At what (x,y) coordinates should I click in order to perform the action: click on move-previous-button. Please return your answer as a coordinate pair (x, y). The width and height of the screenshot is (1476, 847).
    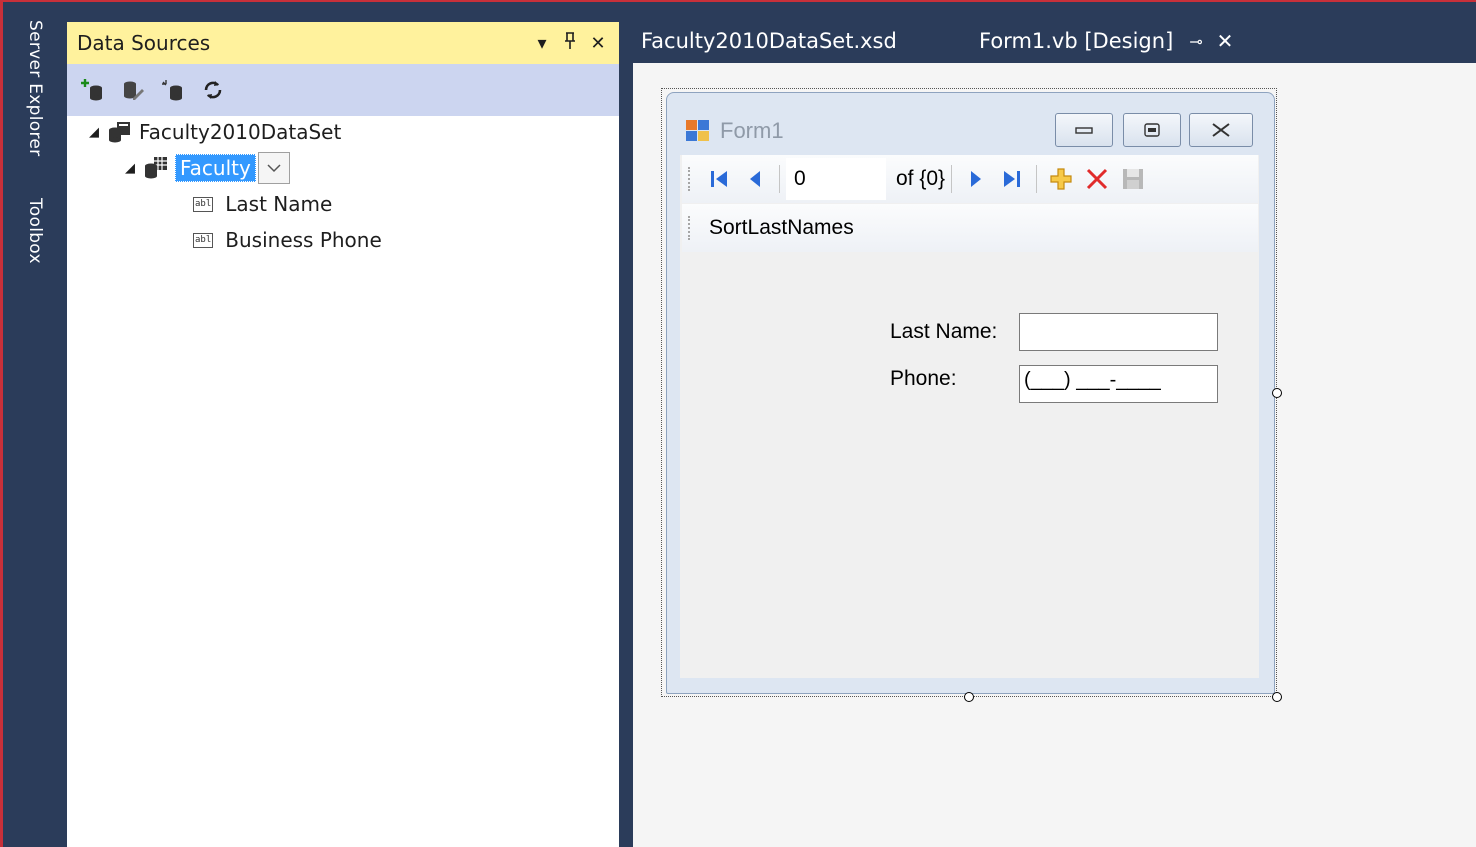
    Looking at the image, I should click on (755, 179).